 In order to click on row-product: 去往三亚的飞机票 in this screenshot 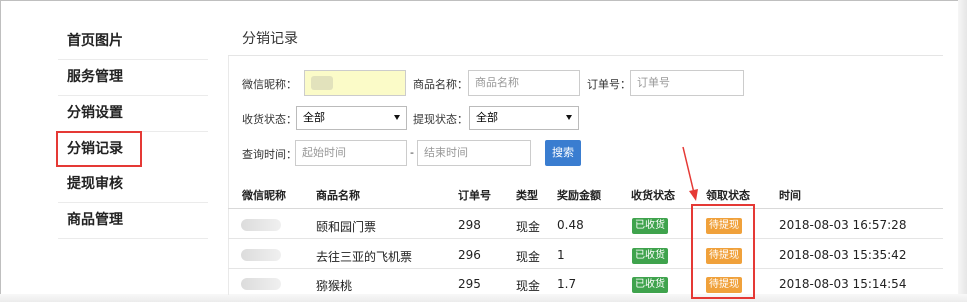, I will do `click(364, 257)`.